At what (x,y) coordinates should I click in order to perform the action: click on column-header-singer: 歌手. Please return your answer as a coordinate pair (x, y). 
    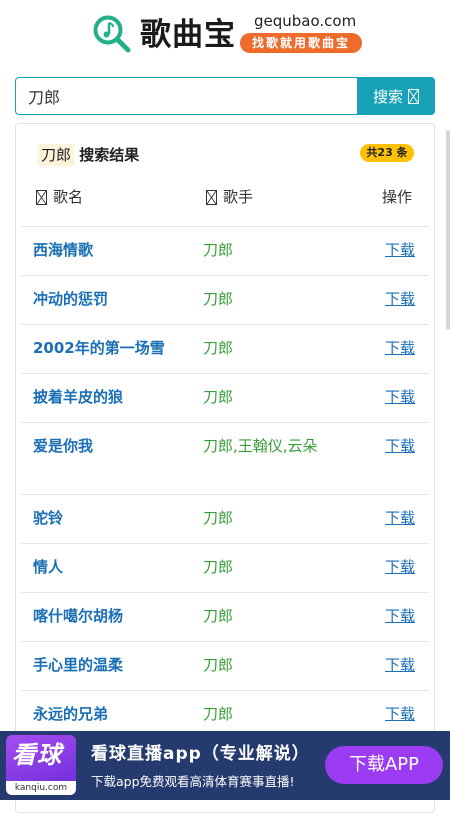
    Looking at the image, I should click on (229, 197).